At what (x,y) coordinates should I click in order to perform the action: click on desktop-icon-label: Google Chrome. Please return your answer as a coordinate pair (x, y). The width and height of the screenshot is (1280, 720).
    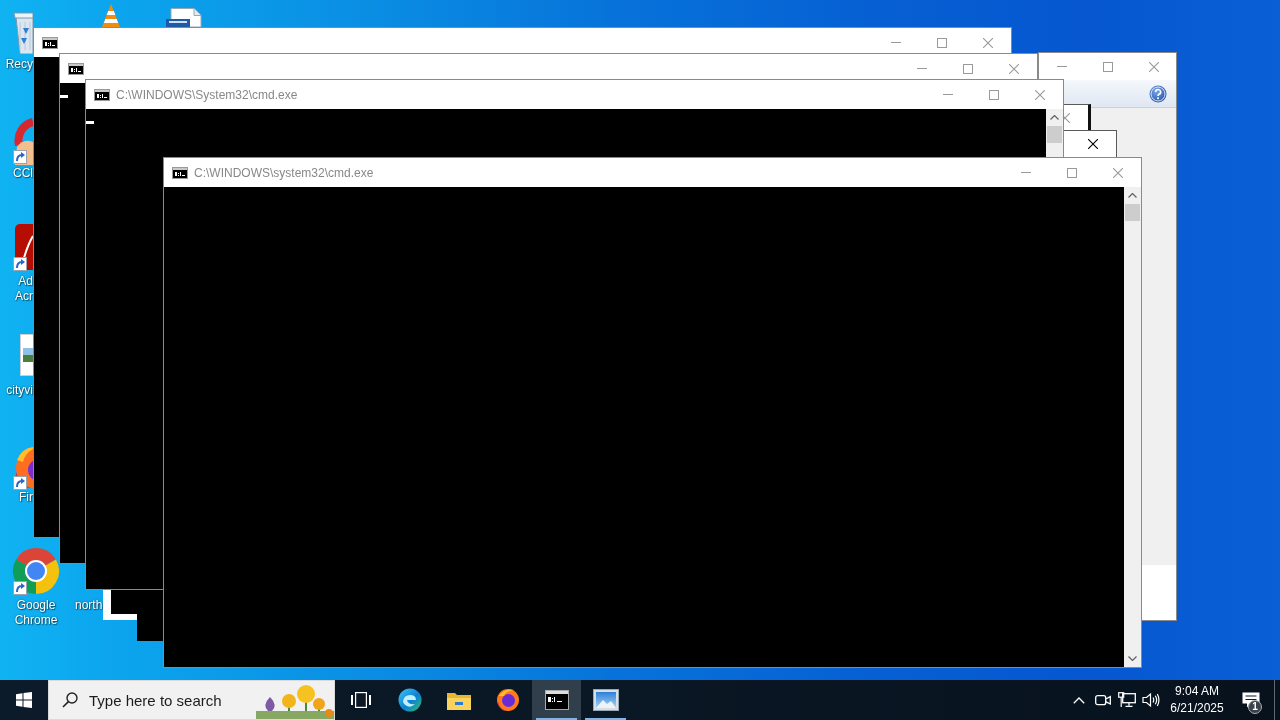
    Looking at the image, I should click on (36, 613).